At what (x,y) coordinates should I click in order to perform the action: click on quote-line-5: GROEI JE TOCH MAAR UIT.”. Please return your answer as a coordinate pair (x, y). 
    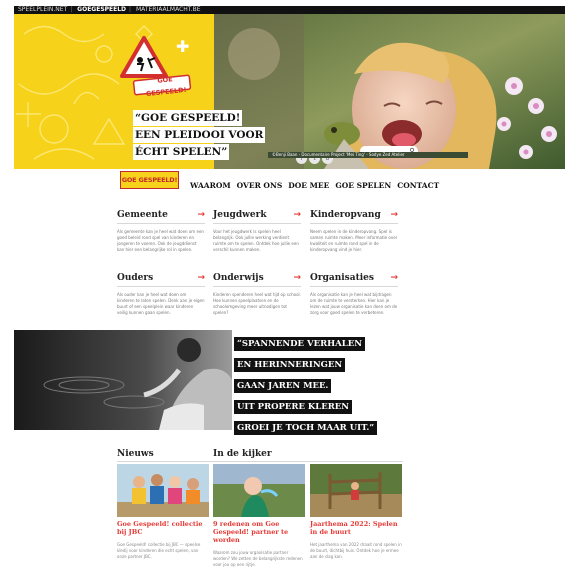
    Looking at the image, I should click on (306, 428).